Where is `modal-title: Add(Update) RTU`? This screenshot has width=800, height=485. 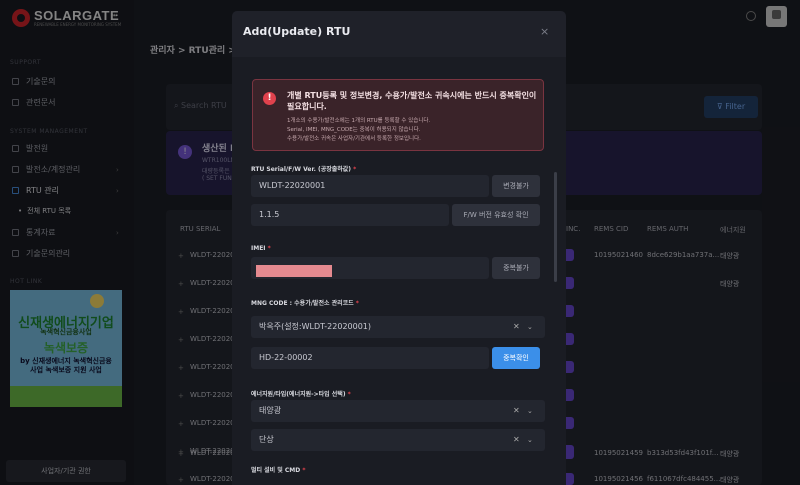 modal-title: Add(Update) RTU is located at coordinates (297, 31).